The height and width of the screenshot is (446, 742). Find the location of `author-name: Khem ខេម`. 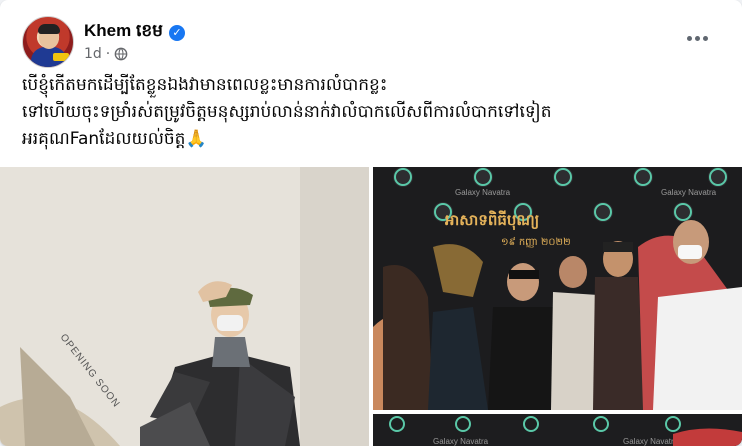

author-name: Khem ខេម is located at coordinates (123, 32).